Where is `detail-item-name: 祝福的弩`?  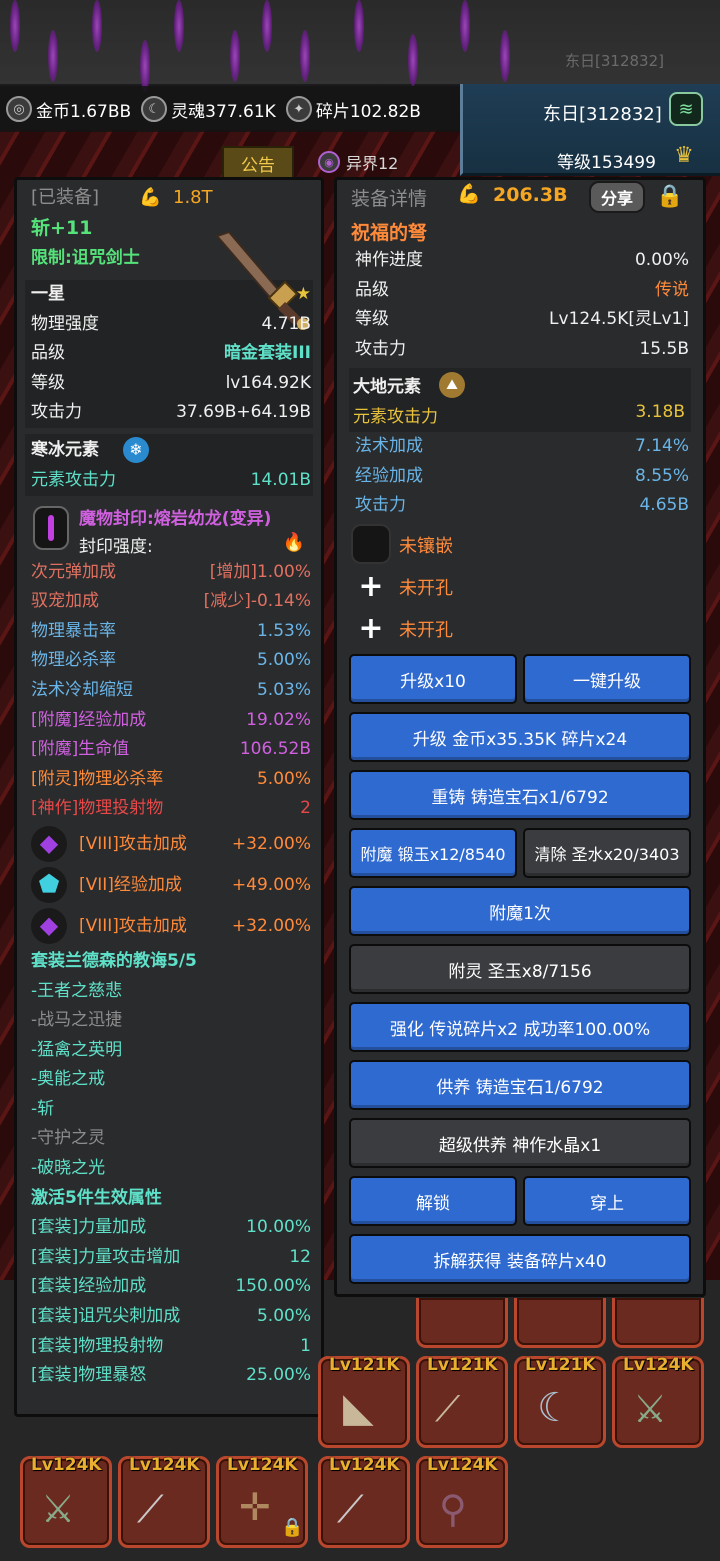
detail-item-name: 祝福的弩 is located at coordinates (389, 233).